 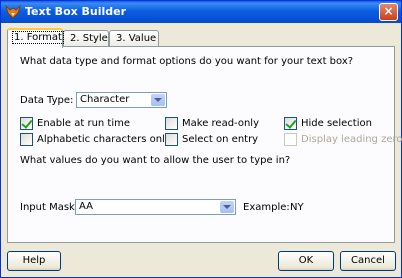 What do you see at coordinates (26, 139) in the screenshot?
I see `alphabetic-only-checkbox` at bounding box center [26, 139].